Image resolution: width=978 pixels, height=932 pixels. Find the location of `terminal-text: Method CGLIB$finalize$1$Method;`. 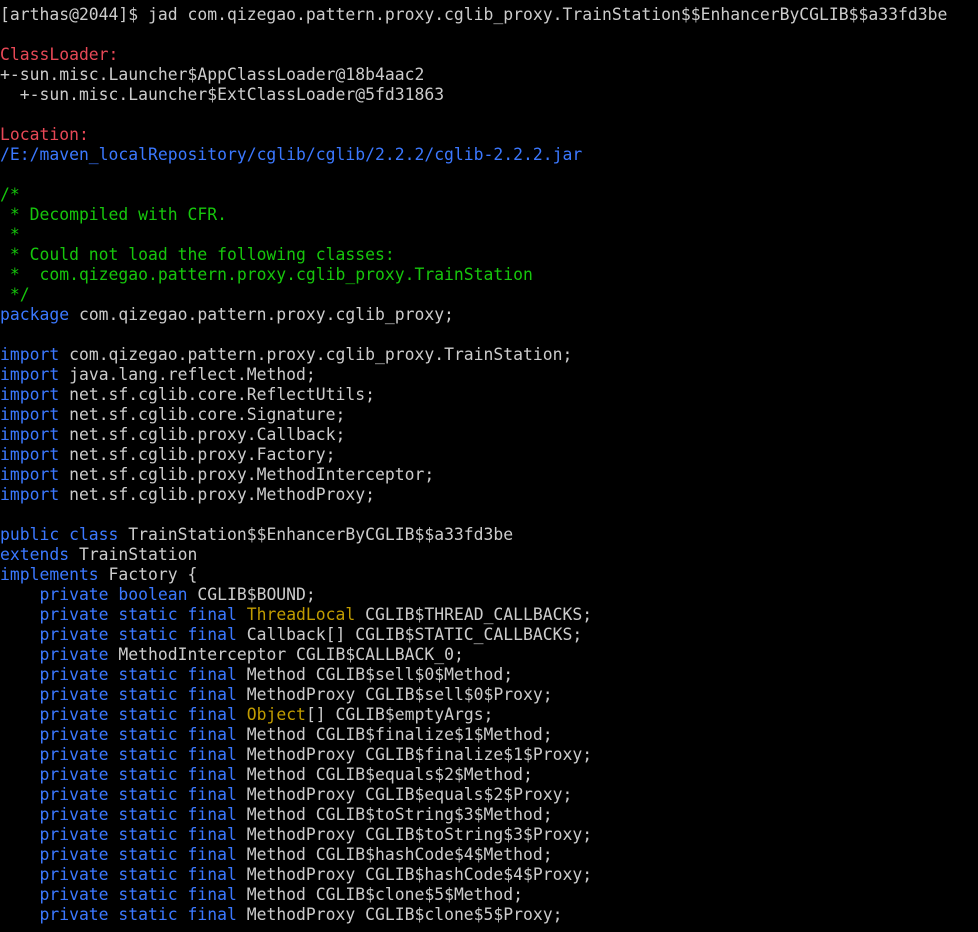

terminal-text: Method CGLIB$finalize$1$Method; is located at coordinates (394, 734).